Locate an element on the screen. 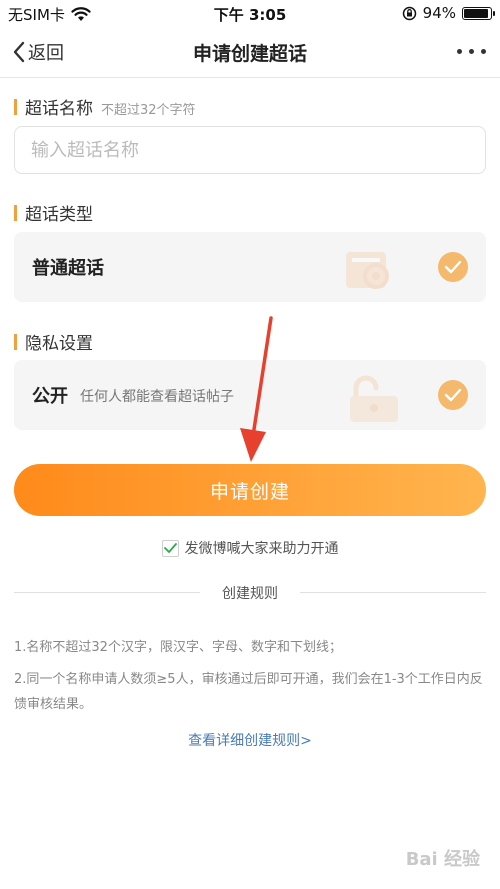 Image resolution: width=500 pixels, height=889 pixels. privacy-label: 隐私设置 is located at coordinates (59, 344).